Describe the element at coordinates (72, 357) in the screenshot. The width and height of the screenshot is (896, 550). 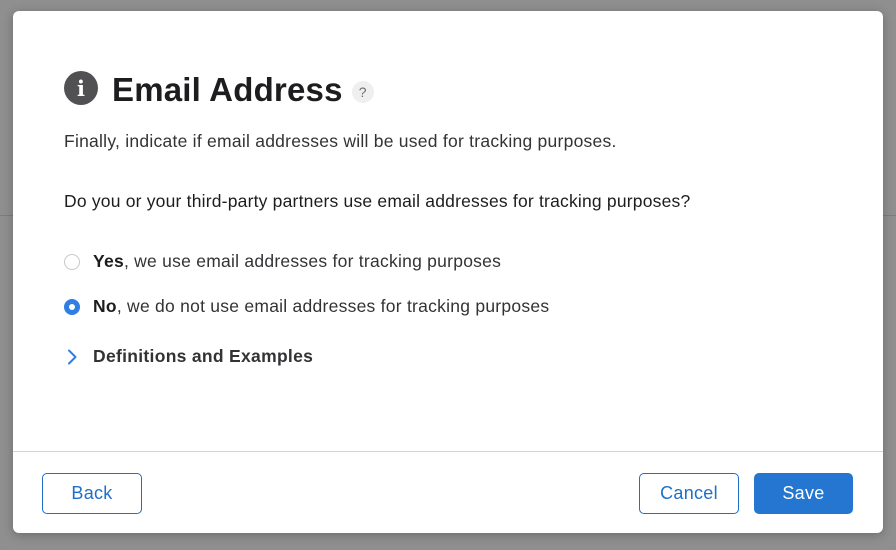
I see `chevron-right-icon` at that location.